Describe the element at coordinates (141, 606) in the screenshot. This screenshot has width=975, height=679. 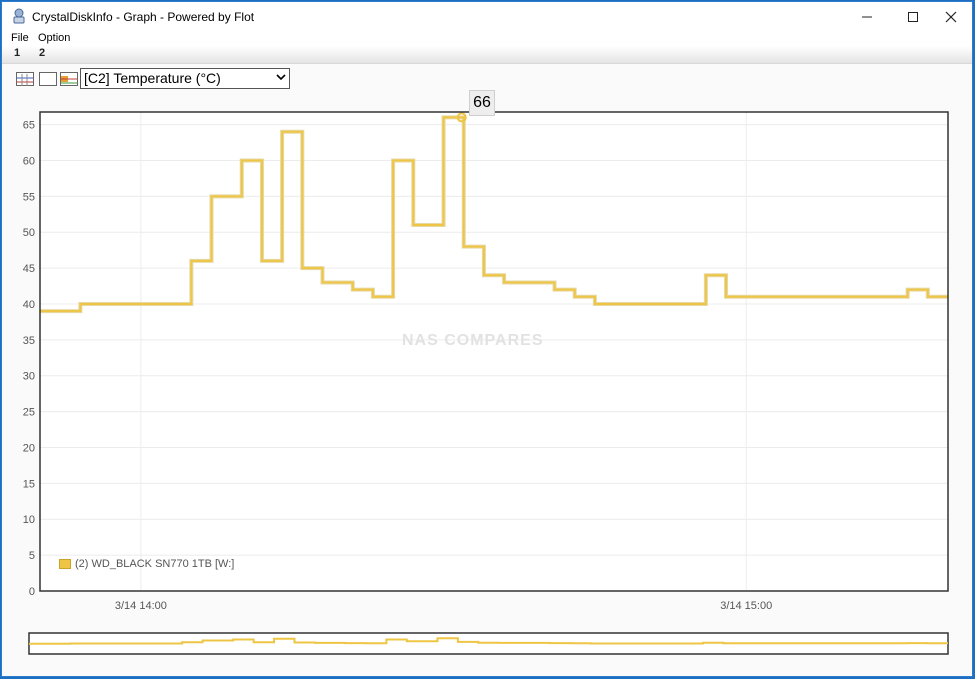
I see `x-tick-label: 3/14 14:00` at that location.